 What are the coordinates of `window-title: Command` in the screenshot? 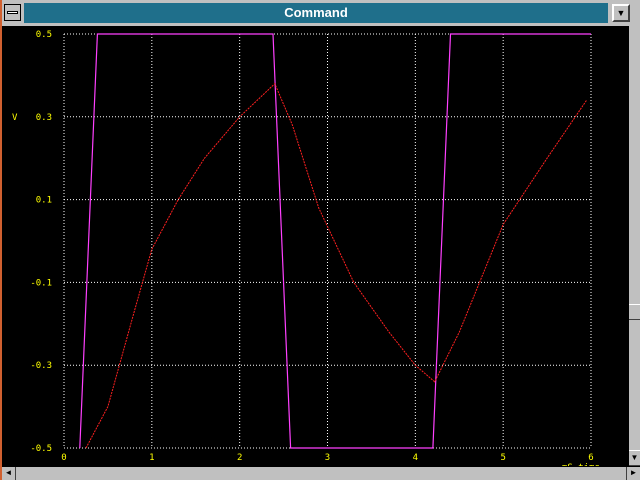 It's located at (316, 13).